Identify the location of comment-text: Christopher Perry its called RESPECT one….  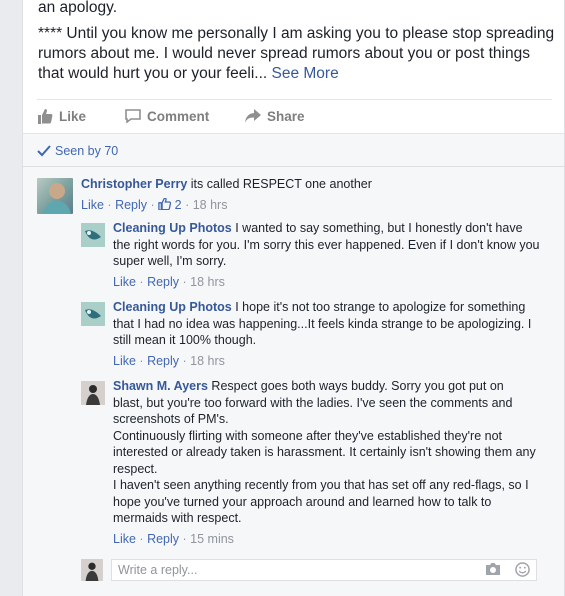
(316, 184).